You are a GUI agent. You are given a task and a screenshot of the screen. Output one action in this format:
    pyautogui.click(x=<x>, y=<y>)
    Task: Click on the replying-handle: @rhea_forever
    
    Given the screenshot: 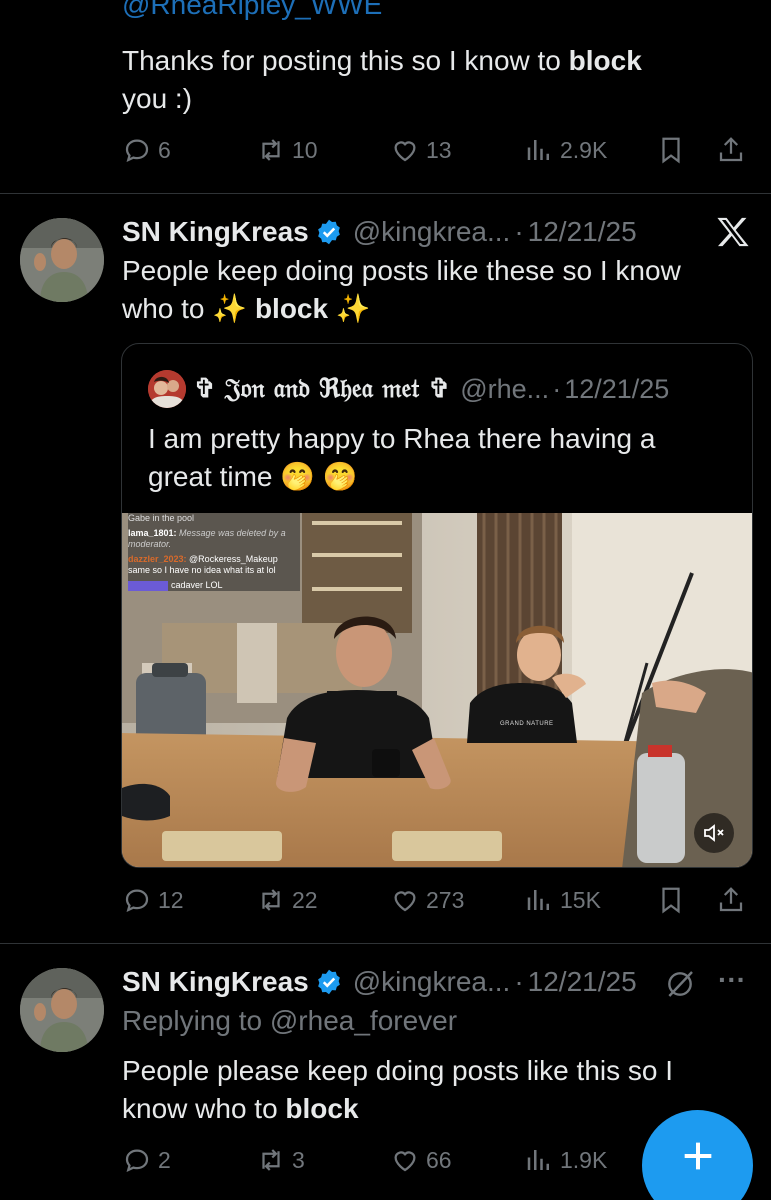 What is the action you would take?
    pyautogui.click(x=363, y=1020)
    